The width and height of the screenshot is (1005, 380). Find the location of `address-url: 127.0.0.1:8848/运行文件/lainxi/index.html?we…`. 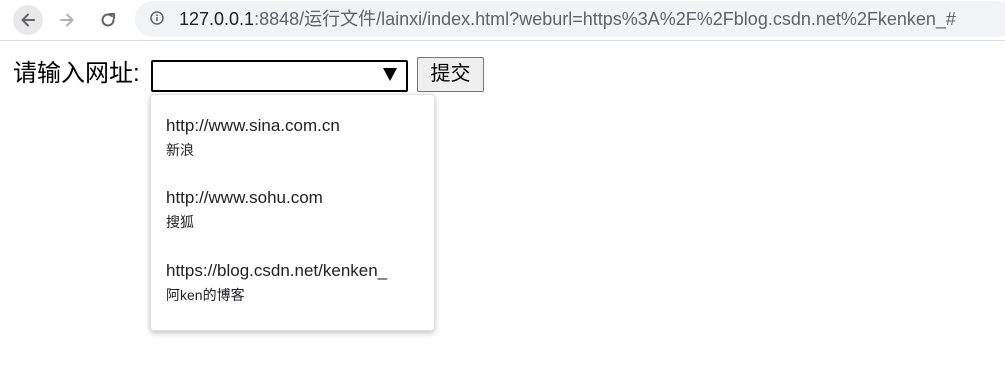

address-url: 127.0.0.1:8848/运行文件/lainxi/index.html?we… is located at coordinates (567, 19).